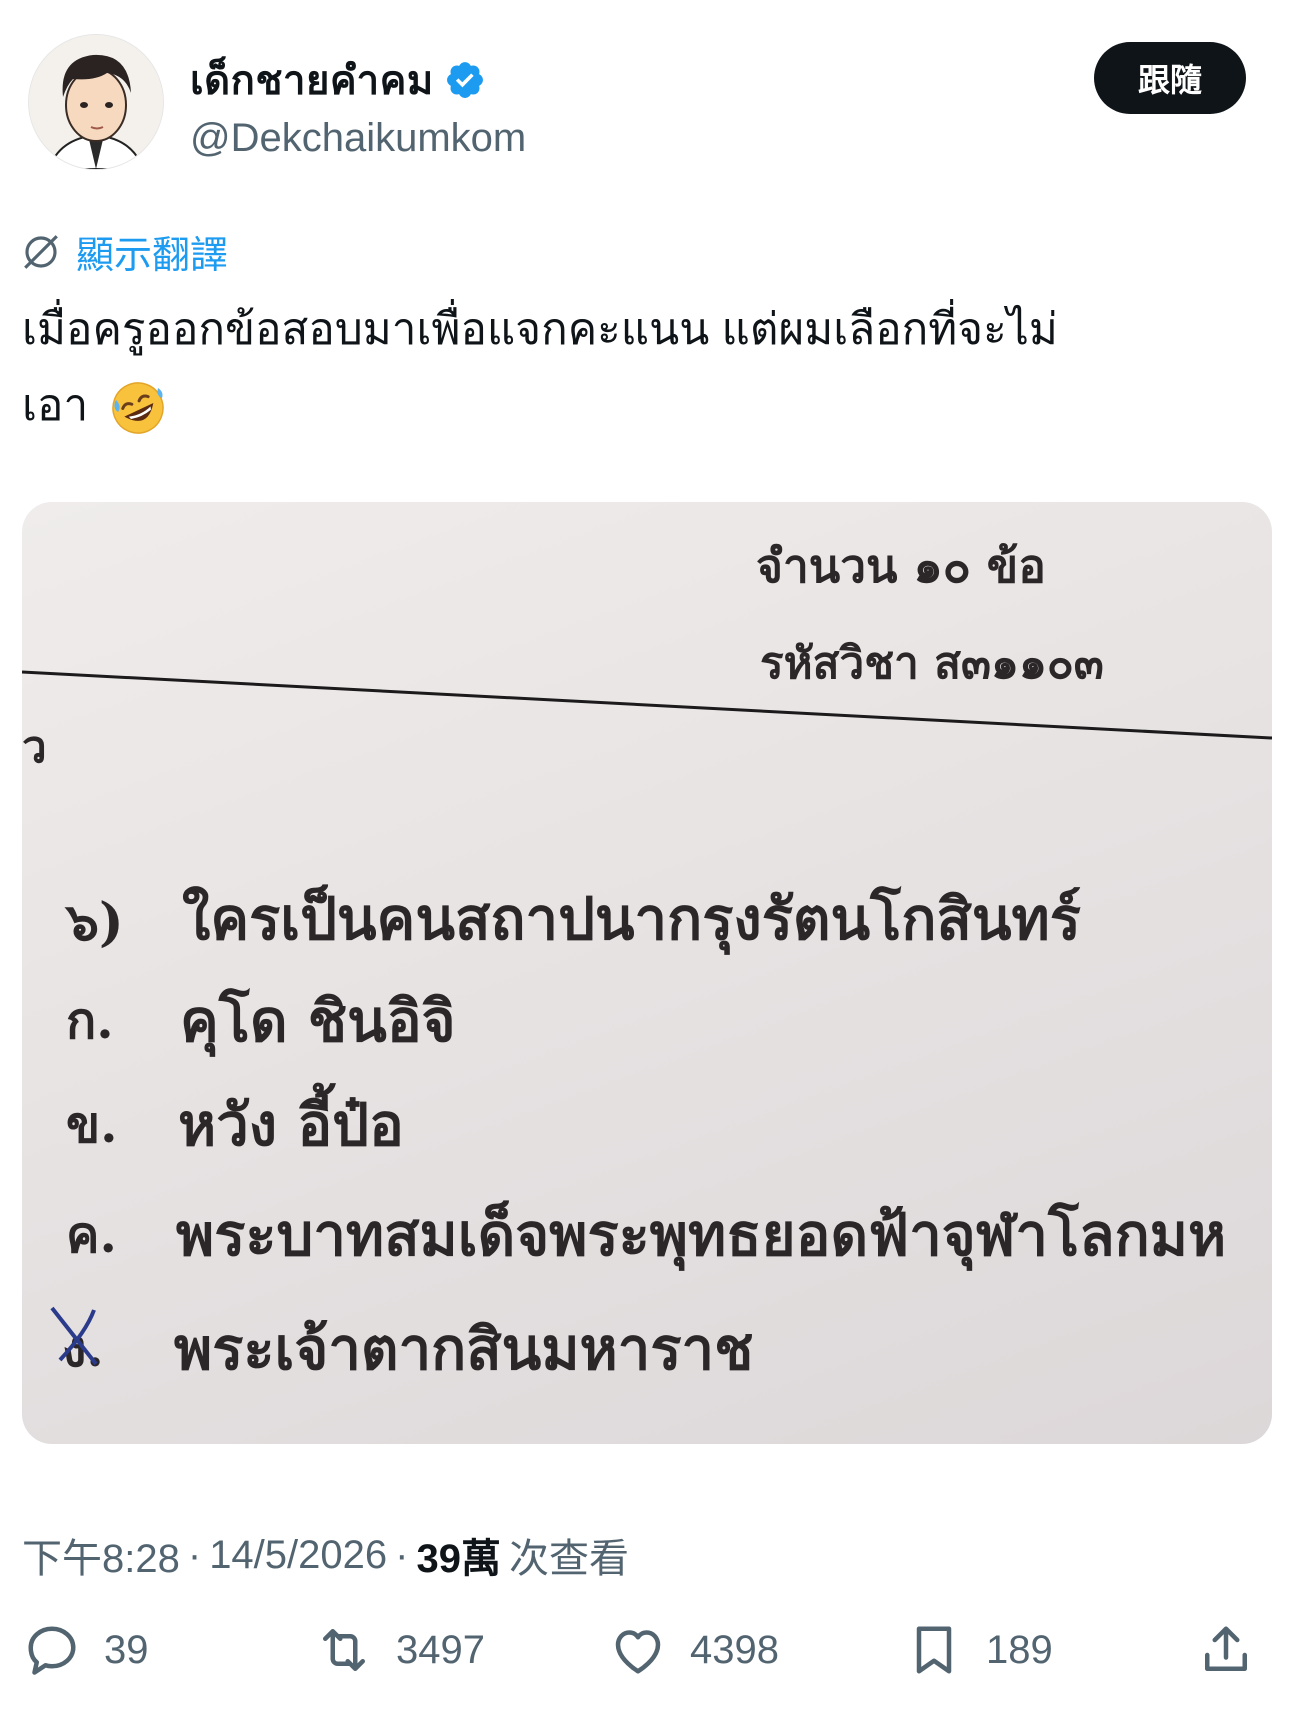 Image resolution: width=1292 pixels, height=1720 pixels. I want to click on share-icon, so click(1226, 1648).